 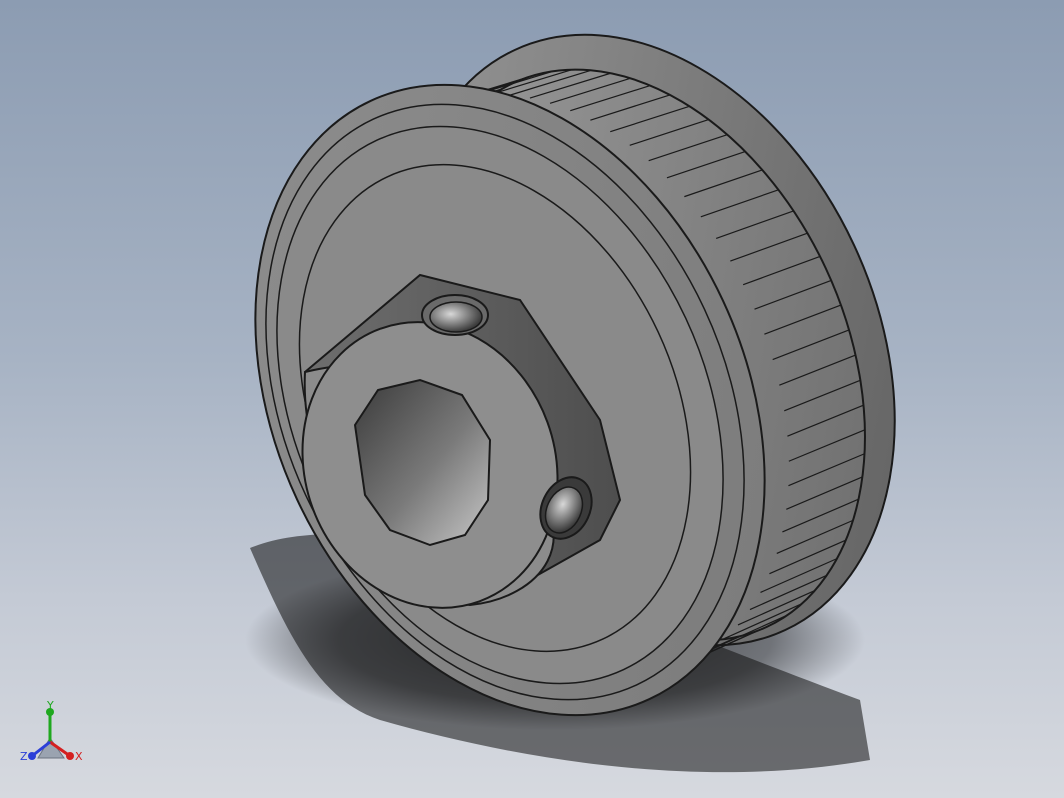 What do you see at coordinates (53, 735) in the screenshot?
I see `reference-triad: Y X Z` at bounding box center [53, 735].